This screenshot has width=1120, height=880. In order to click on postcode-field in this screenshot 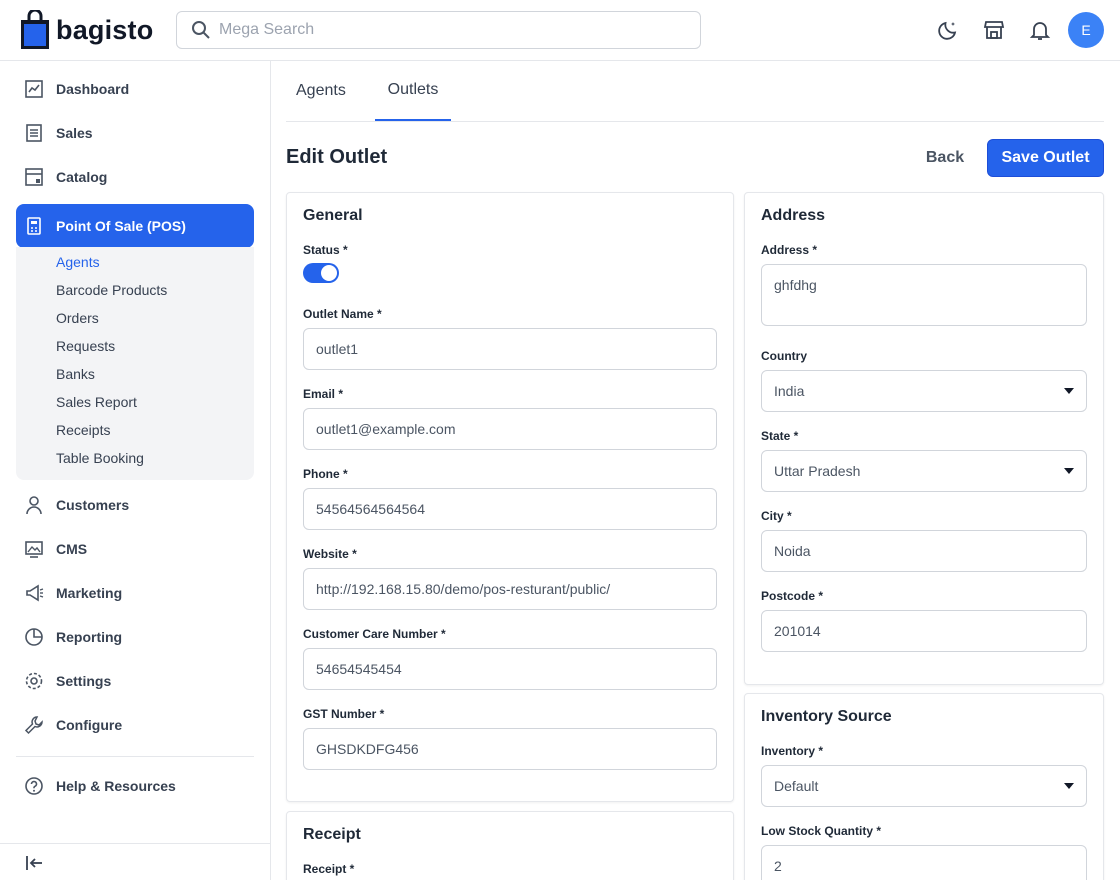, I will do `click(924, 631)`.